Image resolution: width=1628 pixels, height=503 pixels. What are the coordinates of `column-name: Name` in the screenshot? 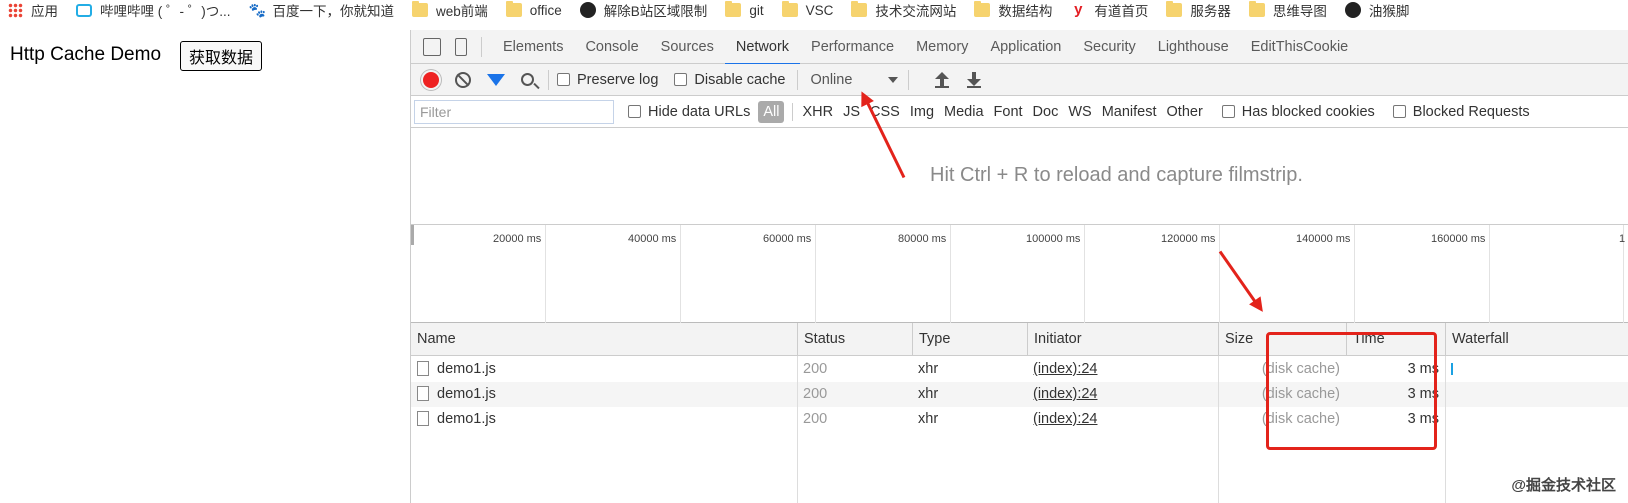 It's located at (604, 339).